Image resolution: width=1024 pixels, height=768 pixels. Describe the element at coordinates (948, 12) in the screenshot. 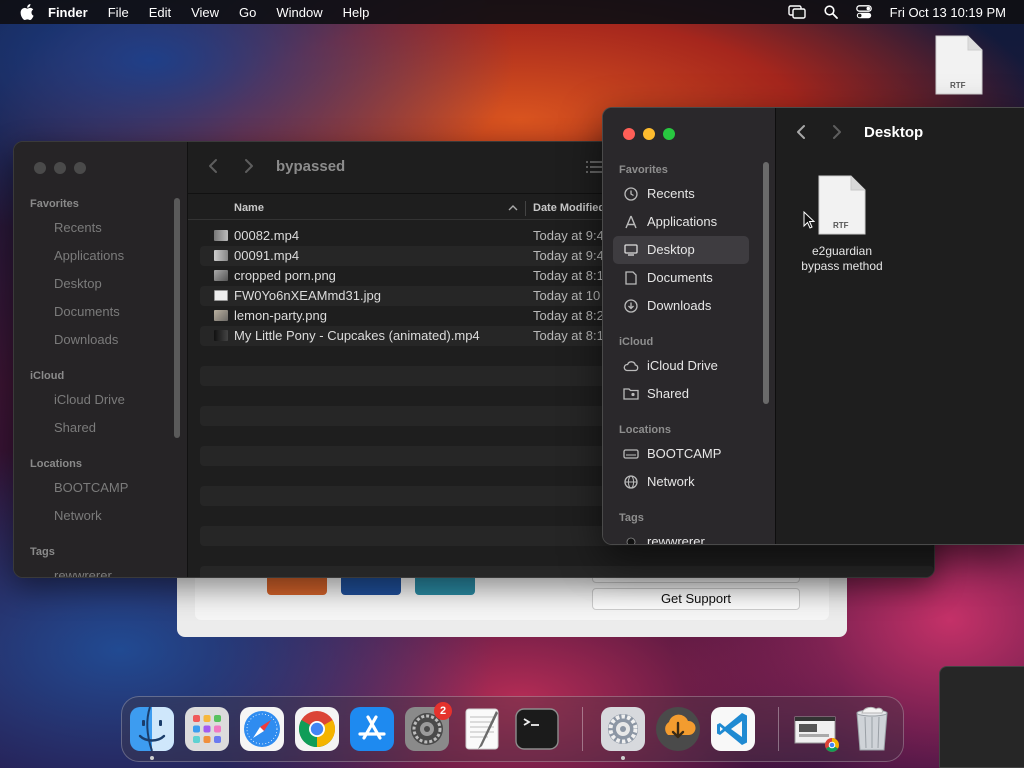

I see `menu-clock: Fri Oct 13 10:19 PM` at that location.